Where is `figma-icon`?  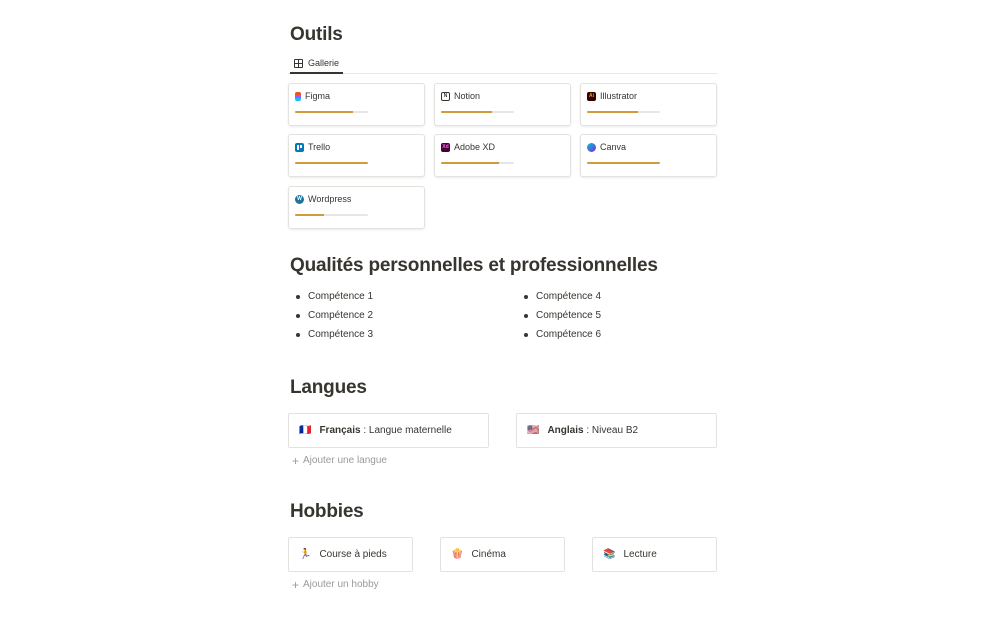
figma-icon is located at coordinates (298, 96).